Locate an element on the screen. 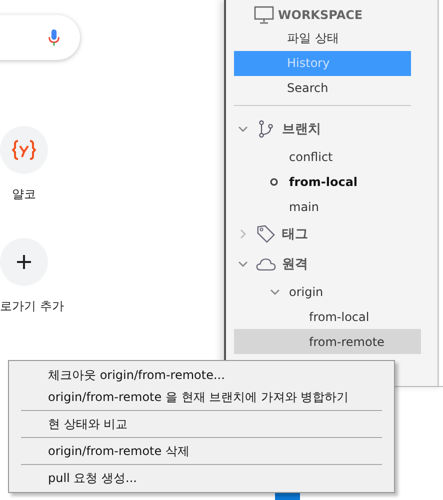 This screenshot has height=500, width=443. plus-icon is located at coordinates (24, 262).